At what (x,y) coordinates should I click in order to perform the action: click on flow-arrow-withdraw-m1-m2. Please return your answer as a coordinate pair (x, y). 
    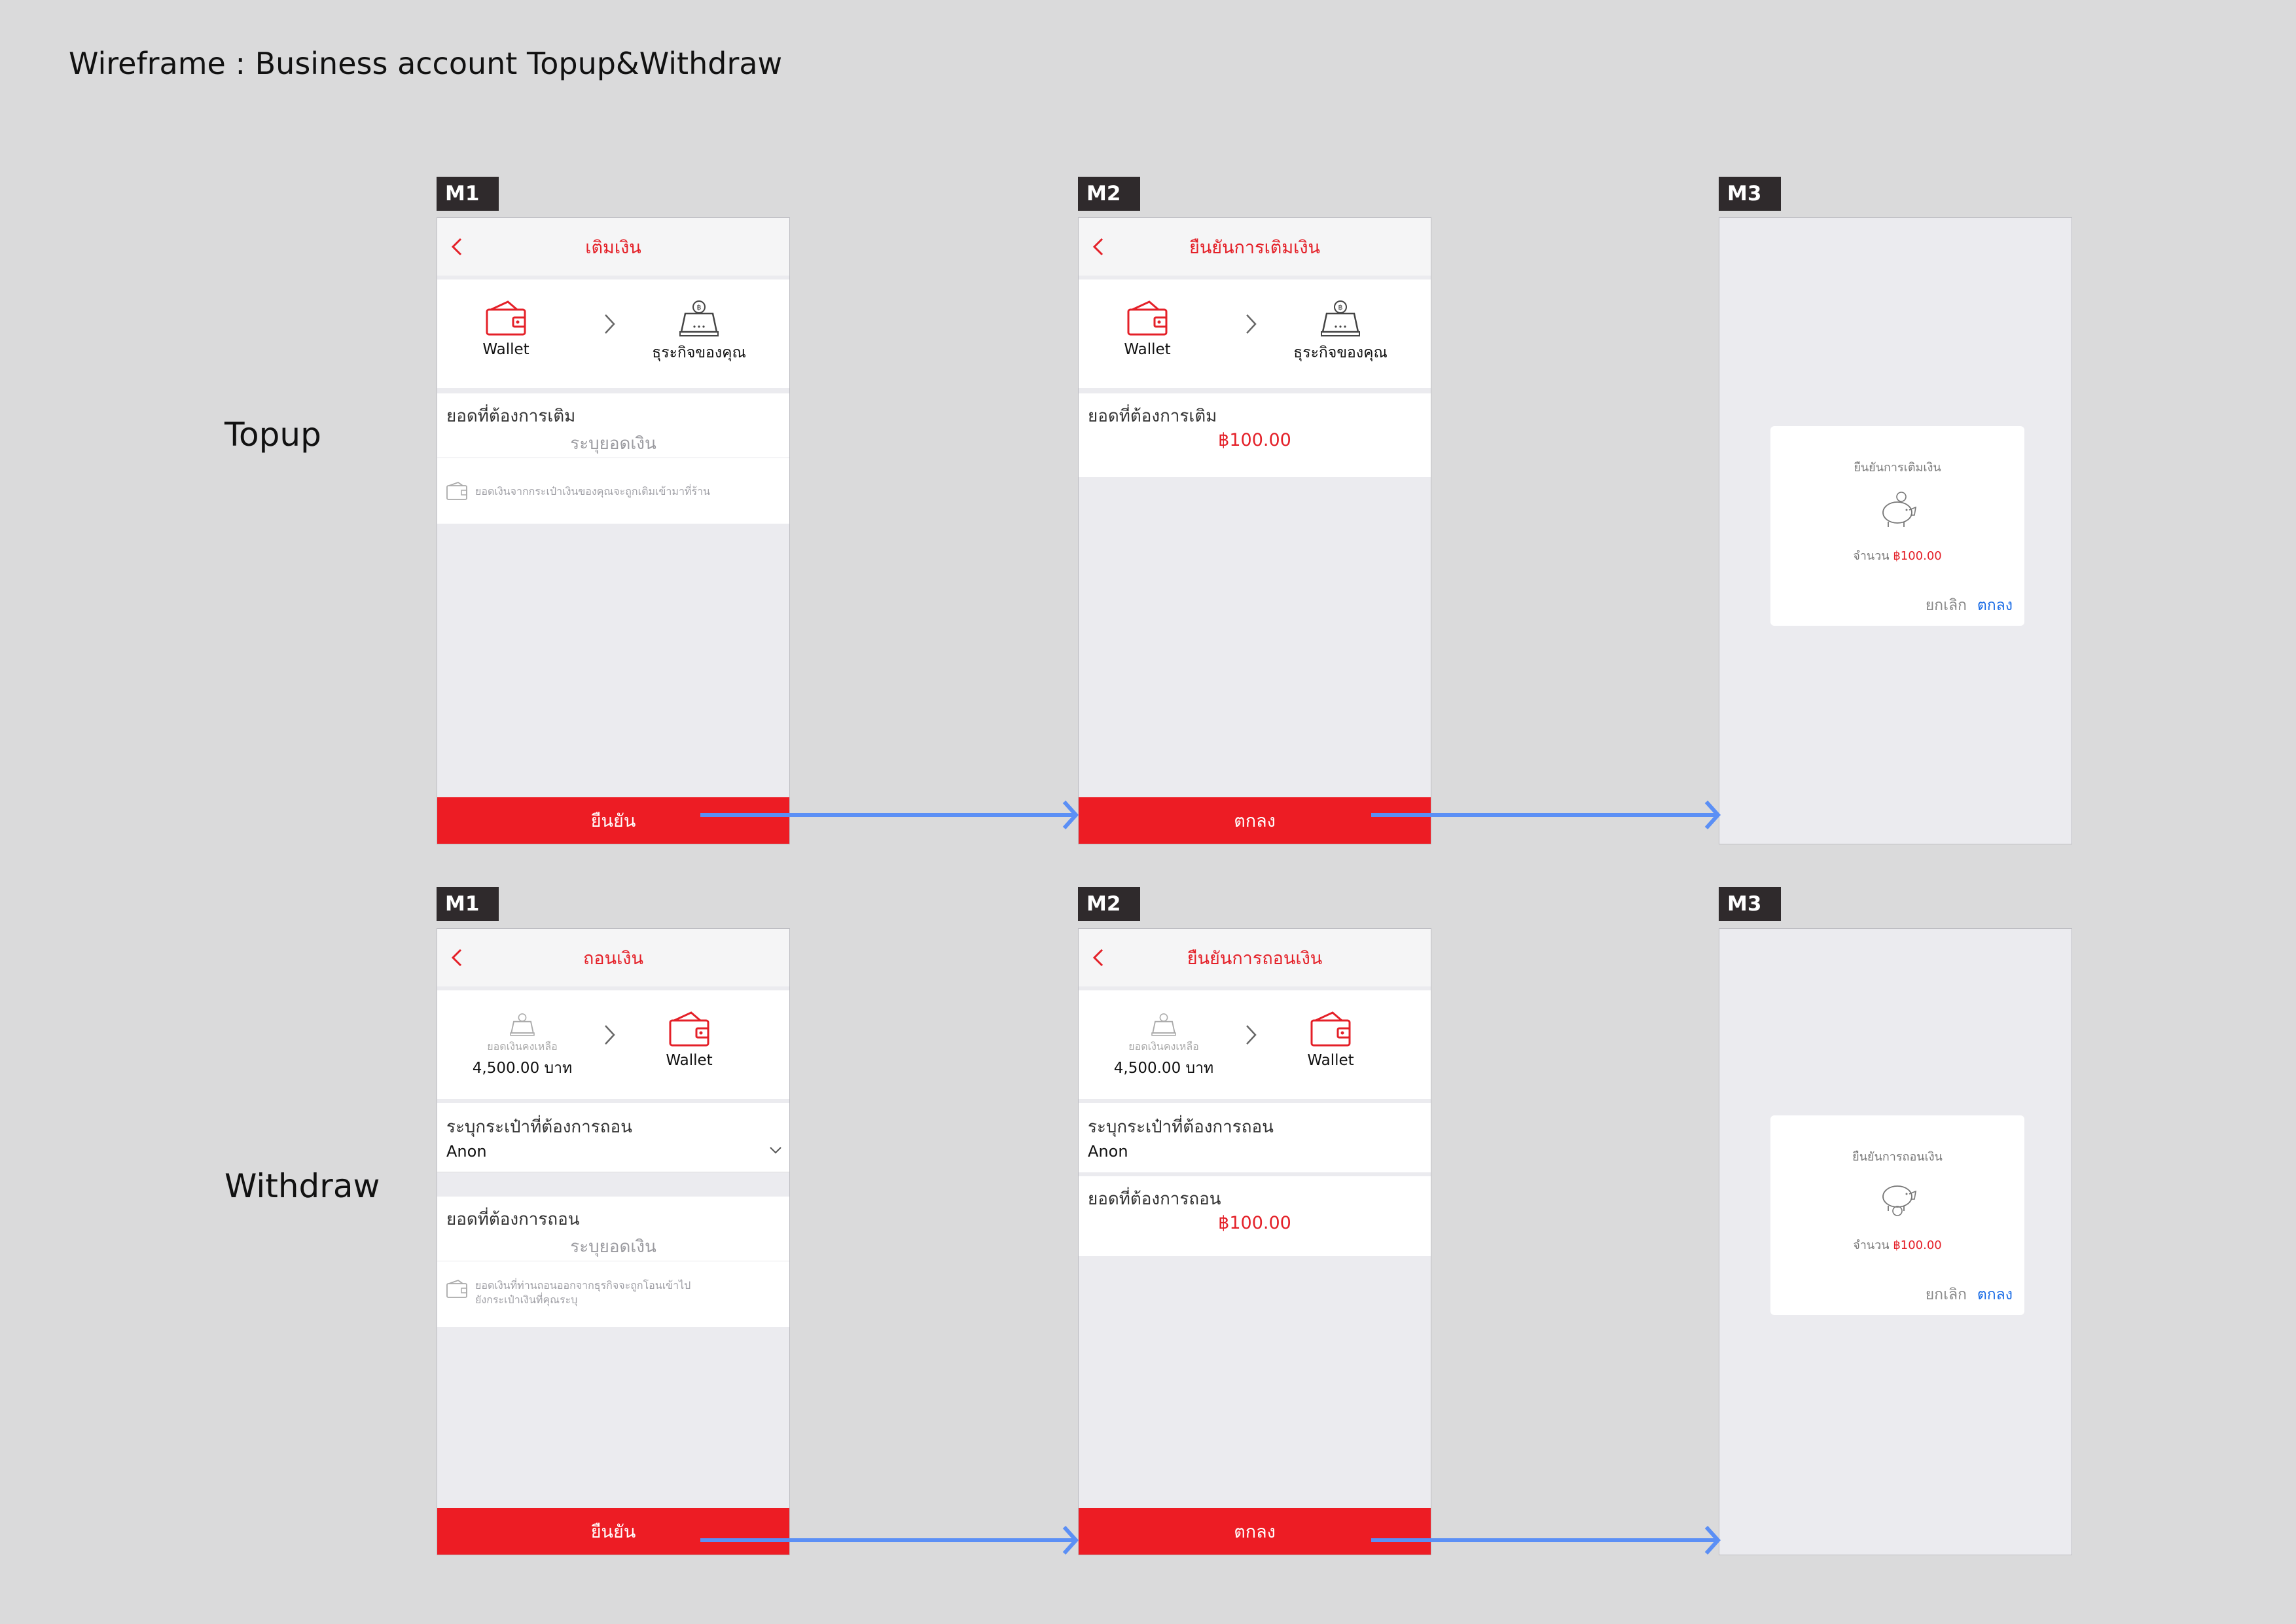
    Looking at the image, I should click on (889, 1540).